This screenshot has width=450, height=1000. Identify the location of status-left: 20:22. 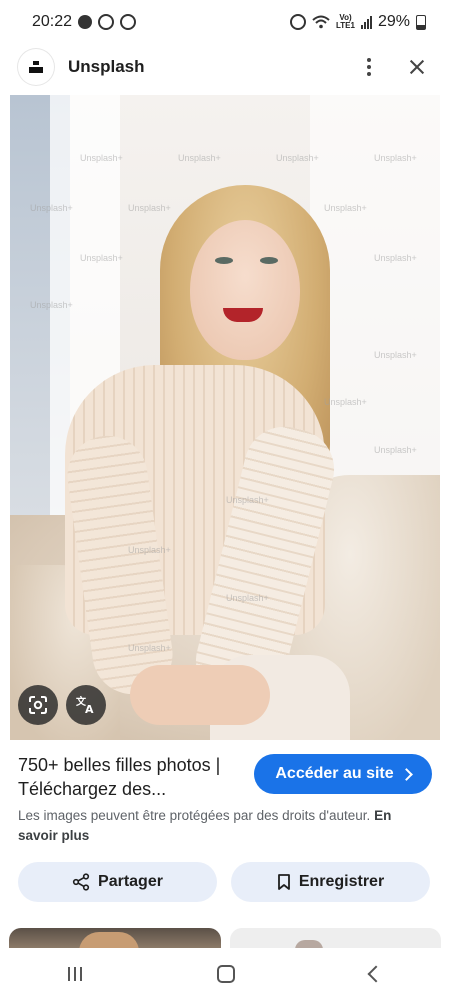
(84, 22).